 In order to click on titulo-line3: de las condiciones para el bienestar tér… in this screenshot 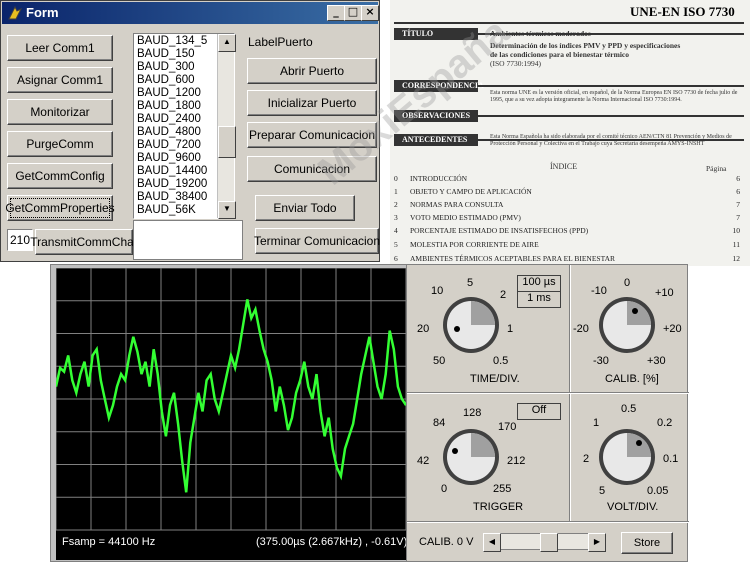, I will do `click(560, 54)`.